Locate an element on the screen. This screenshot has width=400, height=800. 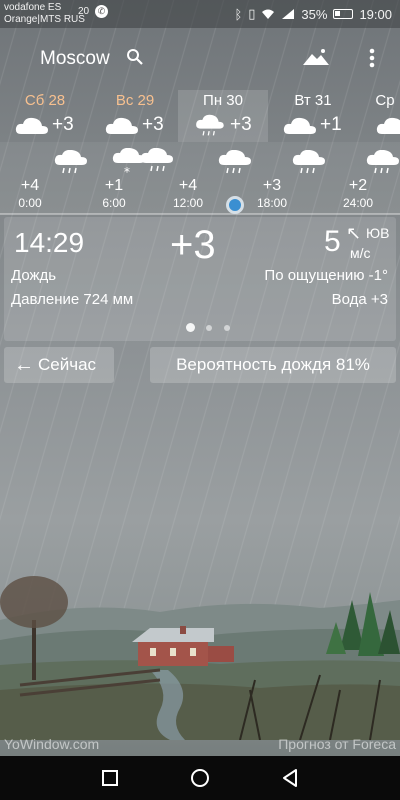
hour-time: 12:00 is located at coordinates (188, 203).